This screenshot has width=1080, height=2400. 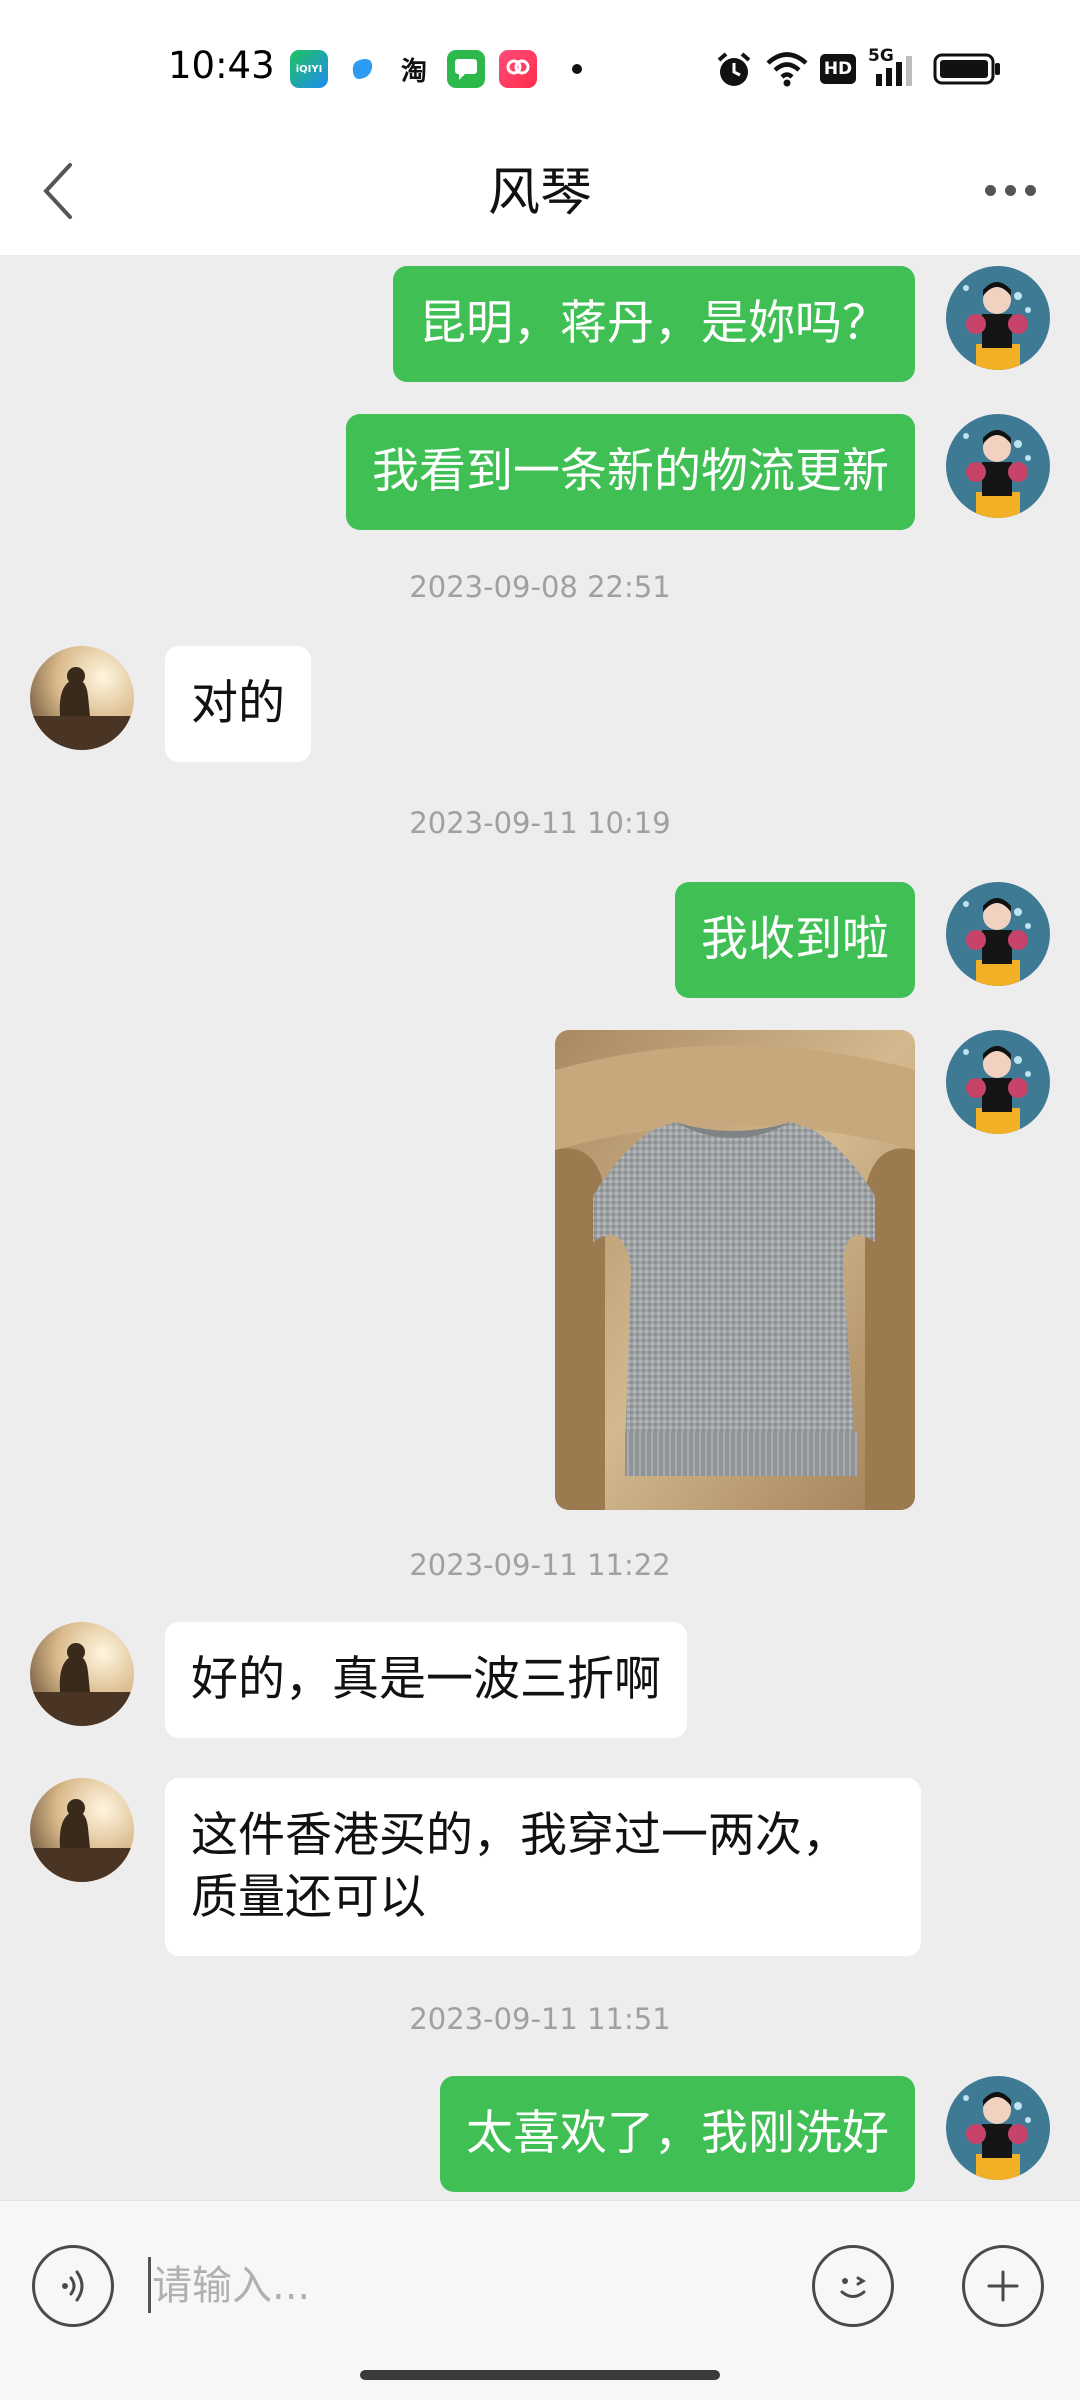 What do you see at coordinates (518, 69) in the screenshot?
I see `pinduoduo-app-icon` at bounding box center [518, 69].